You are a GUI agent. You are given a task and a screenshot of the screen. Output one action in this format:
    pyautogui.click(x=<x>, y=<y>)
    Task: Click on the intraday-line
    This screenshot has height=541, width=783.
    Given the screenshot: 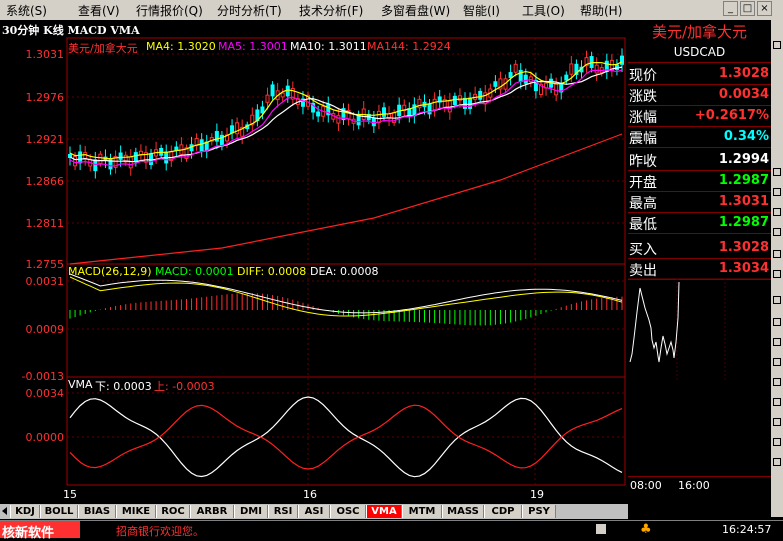 What is the action you would take?
    pyautogui.click(x=654, y=322)
    